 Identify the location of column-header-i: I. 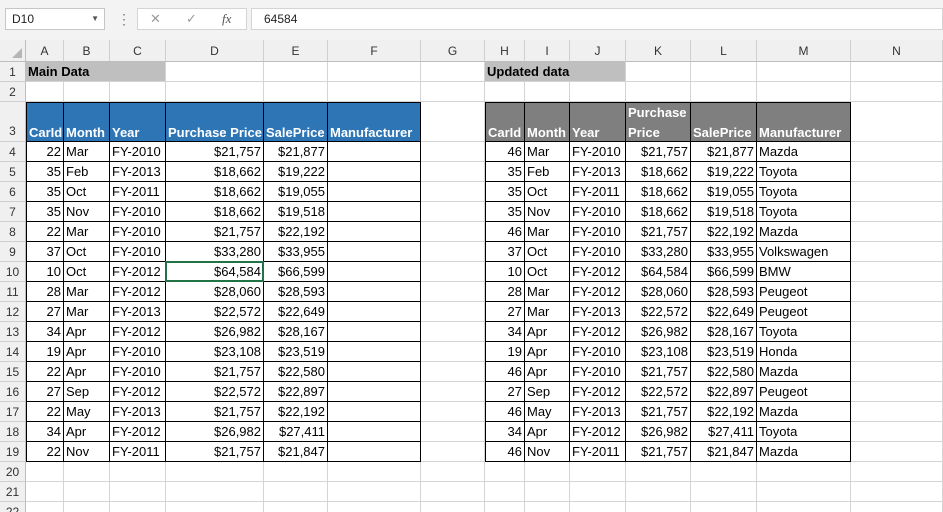
(547, 51).